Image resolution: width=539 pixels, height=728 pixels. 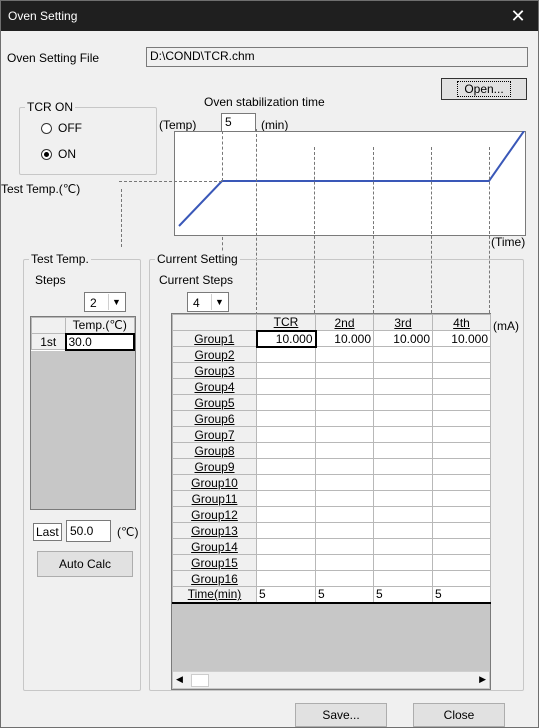 What do you see at coordinates (214, 338) in the screenshot?
I see `group-row-header: Group1` at bounding box center [214, 338].